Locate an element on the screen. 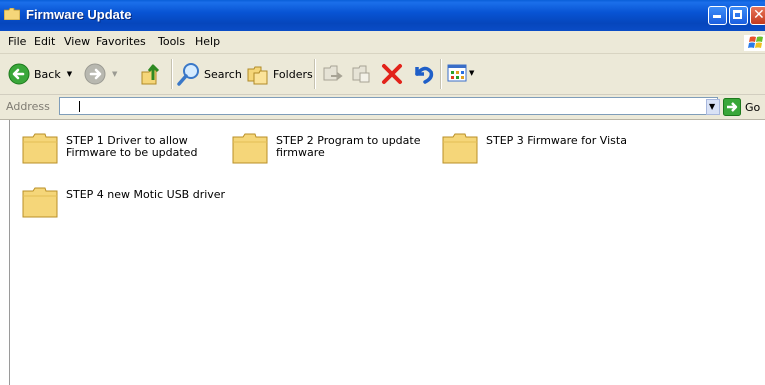 The image size is (765, 385). menu-bar: File Edit View Favorites Tools Help is located at coordinates (382, 42).